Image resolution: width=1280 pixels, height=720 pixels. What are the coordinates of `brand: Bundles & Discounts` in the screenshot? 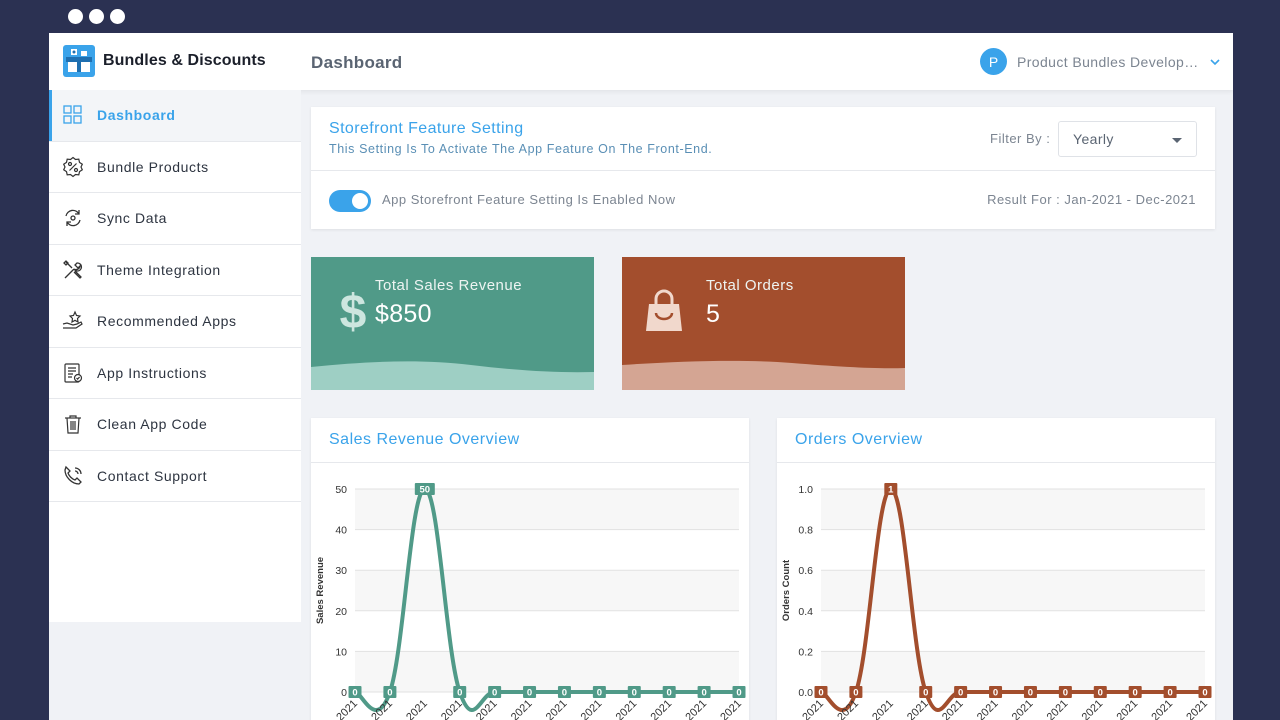 It's located at (164, 61).